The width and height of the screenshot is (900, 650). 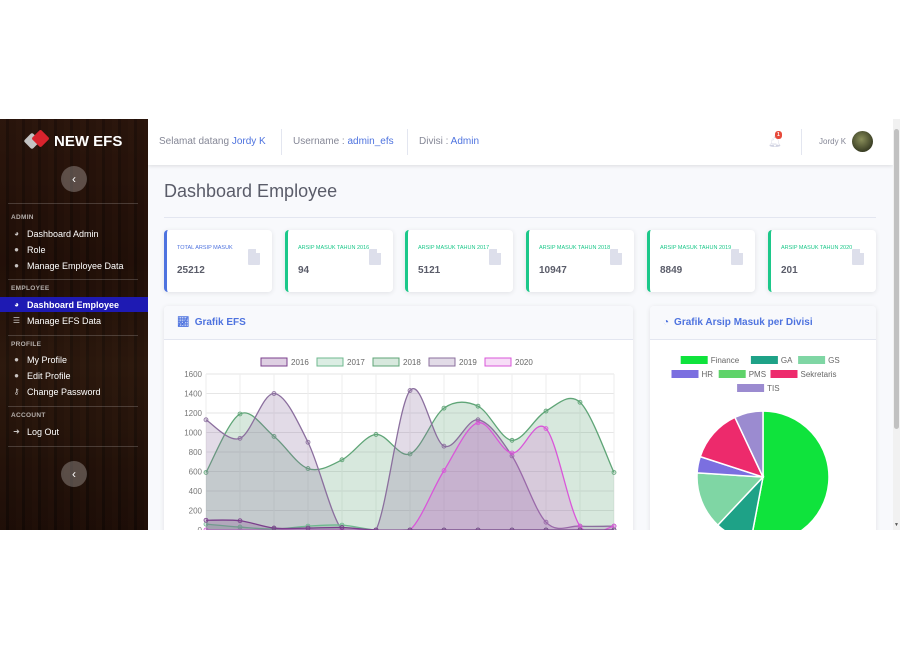 What do you see at coordinates (862, 141) in the screenshot?
I see `avatar` at bounding box center [862, 141].